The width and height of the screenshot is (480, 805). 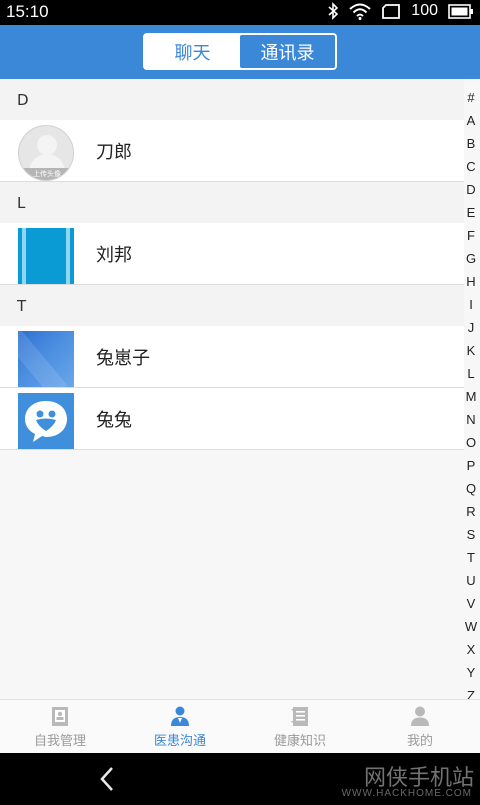 What do you see at coordinates (114, 420) in the screenshot?
I see `contact-name: 兔兔` at bounding box center [114, 420].